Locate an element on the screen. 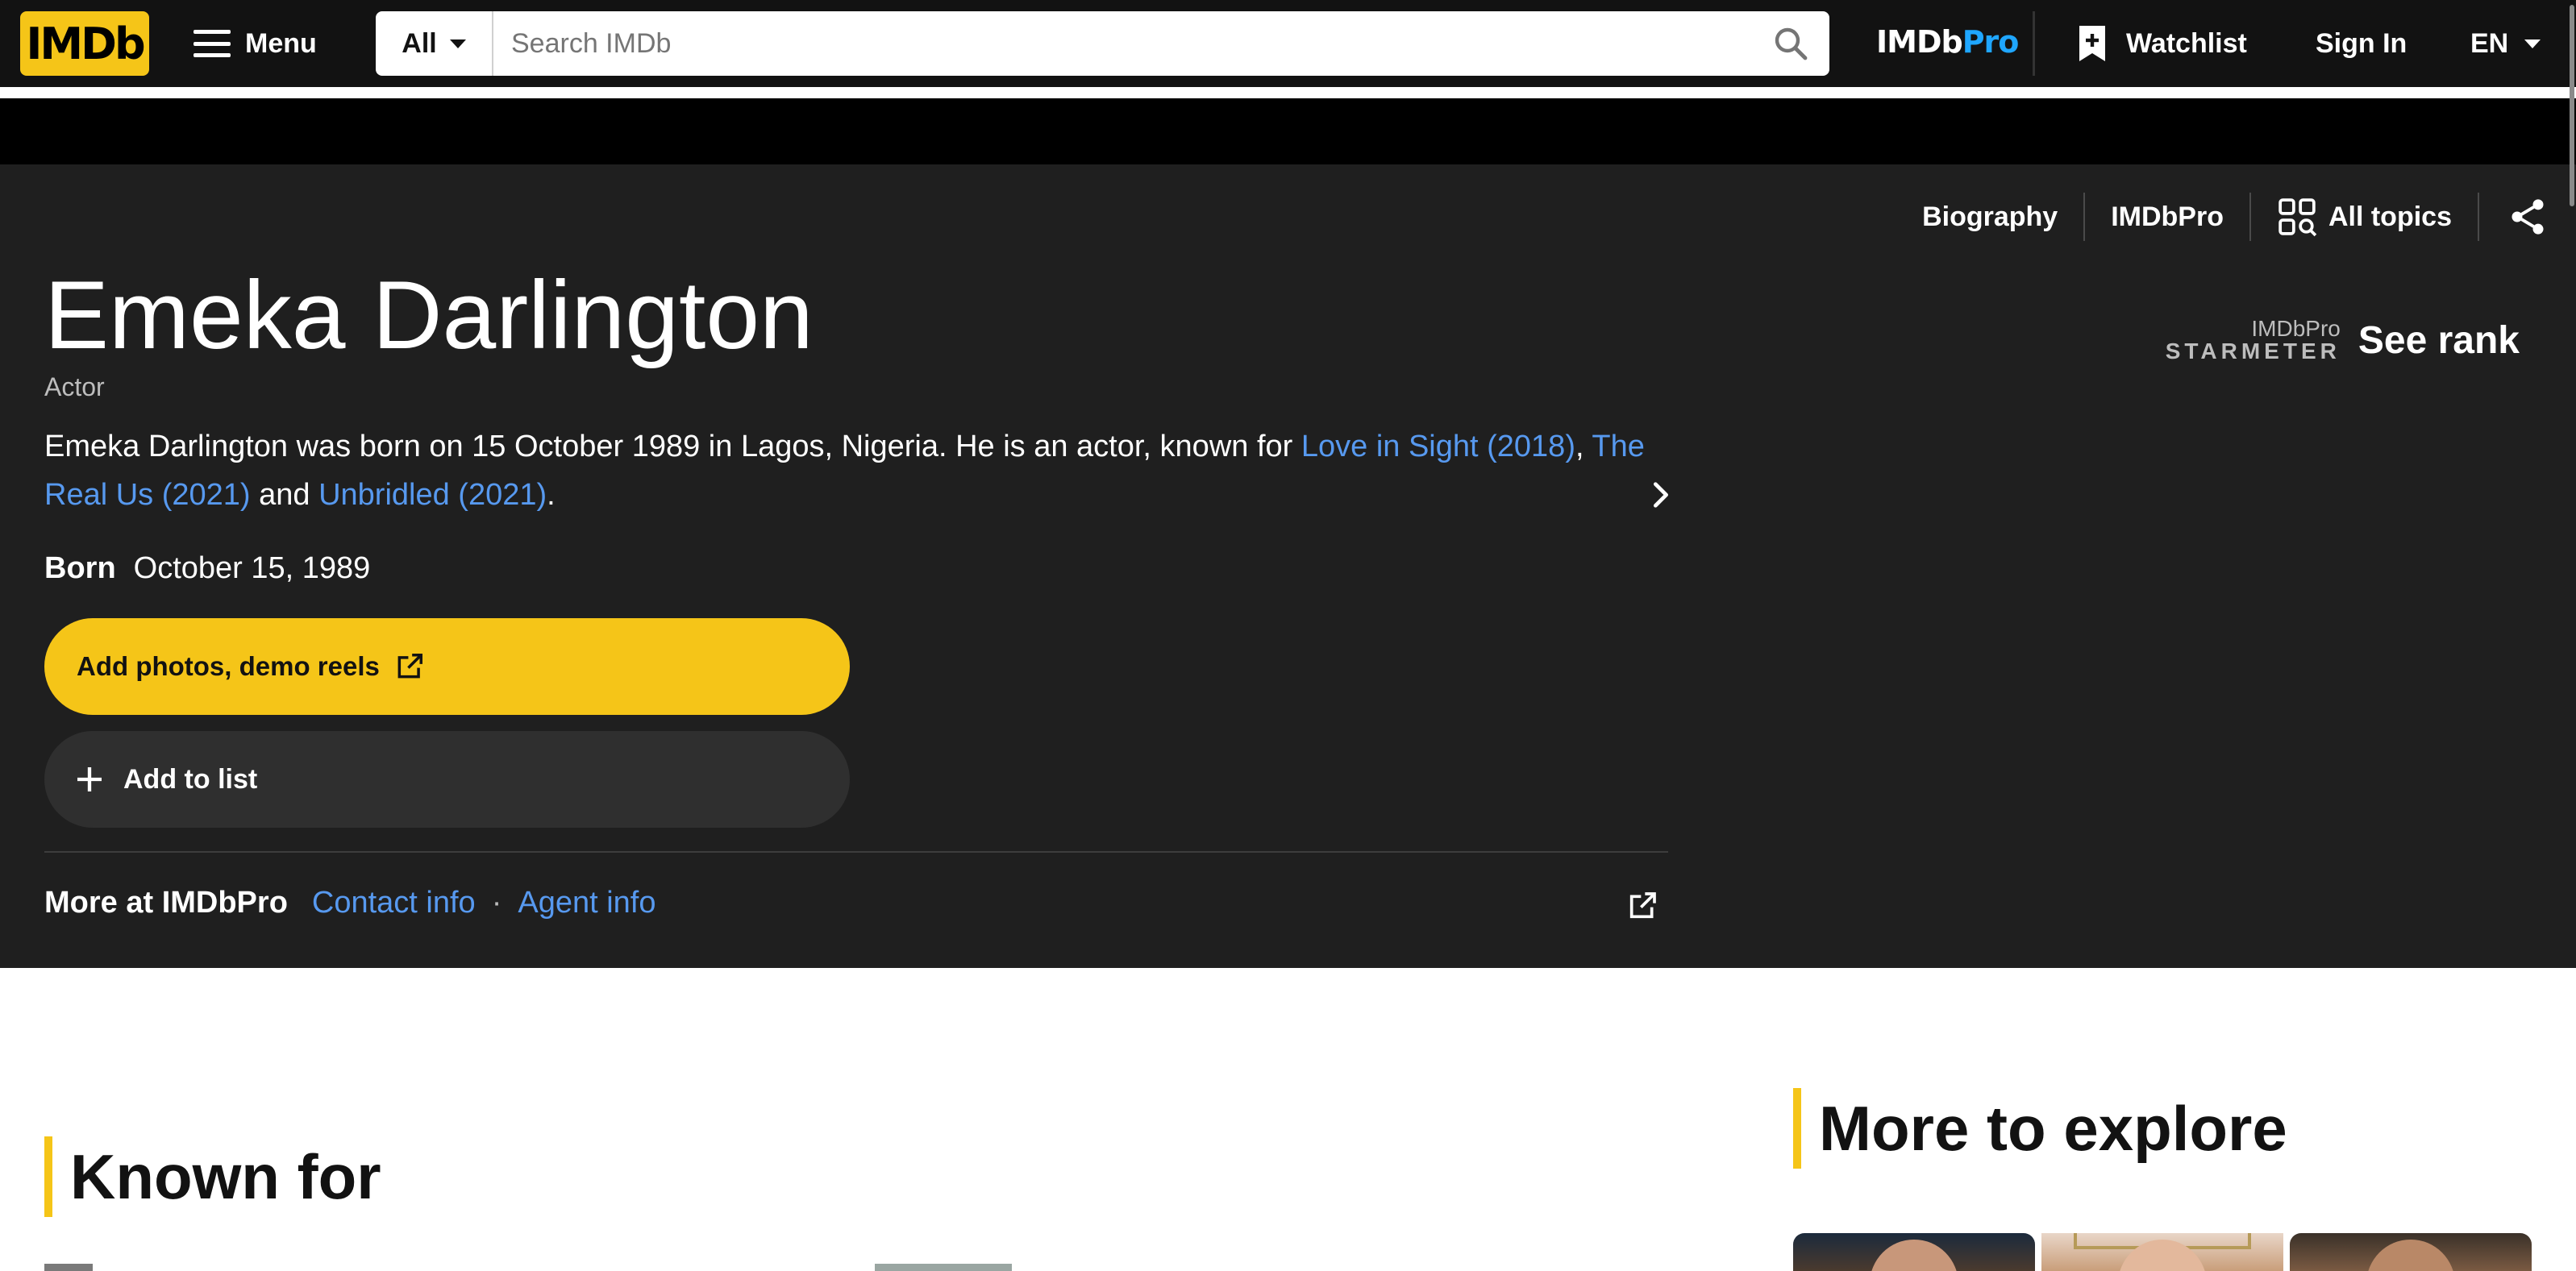  search-bar: All is located at coordinates (1102, 43).